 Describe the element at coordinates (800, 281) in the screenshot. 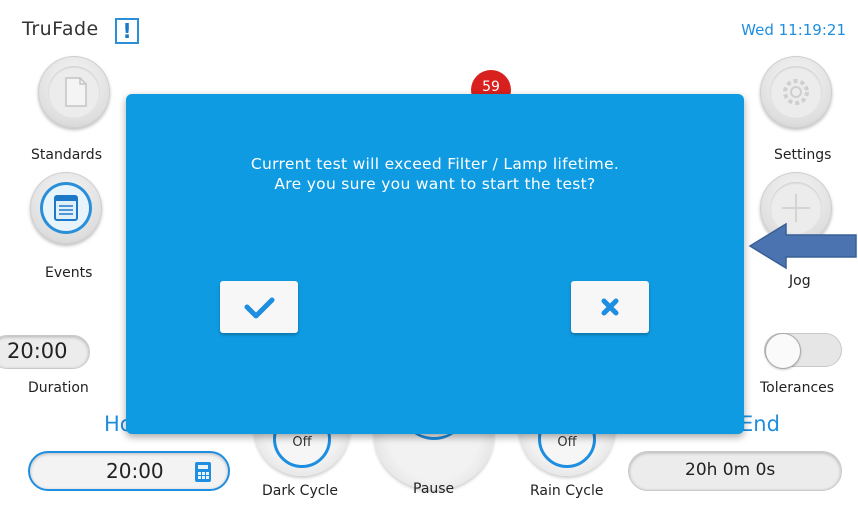

I see `jog-label: Jog` at that location.